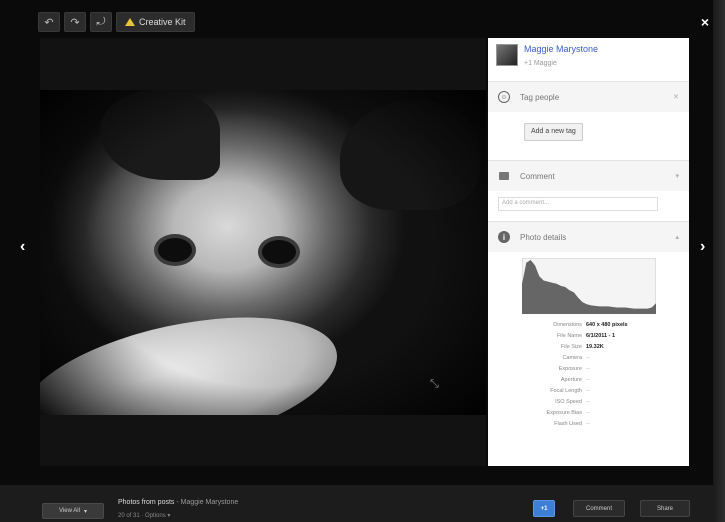 The width and height of the screenshot is (725, 522). I want to click on undo-button: ↶, so click(49, 22).